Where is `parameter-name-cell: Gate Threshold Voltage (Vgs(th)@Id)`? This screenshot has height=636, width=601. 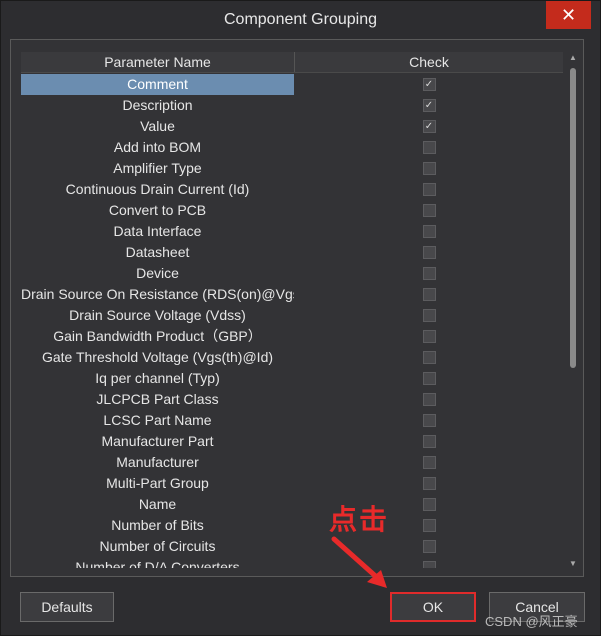 parameter-name-cell: Gate Threshold Voltage (Vgs(th)@Id) is located at coordinates (157, 357).